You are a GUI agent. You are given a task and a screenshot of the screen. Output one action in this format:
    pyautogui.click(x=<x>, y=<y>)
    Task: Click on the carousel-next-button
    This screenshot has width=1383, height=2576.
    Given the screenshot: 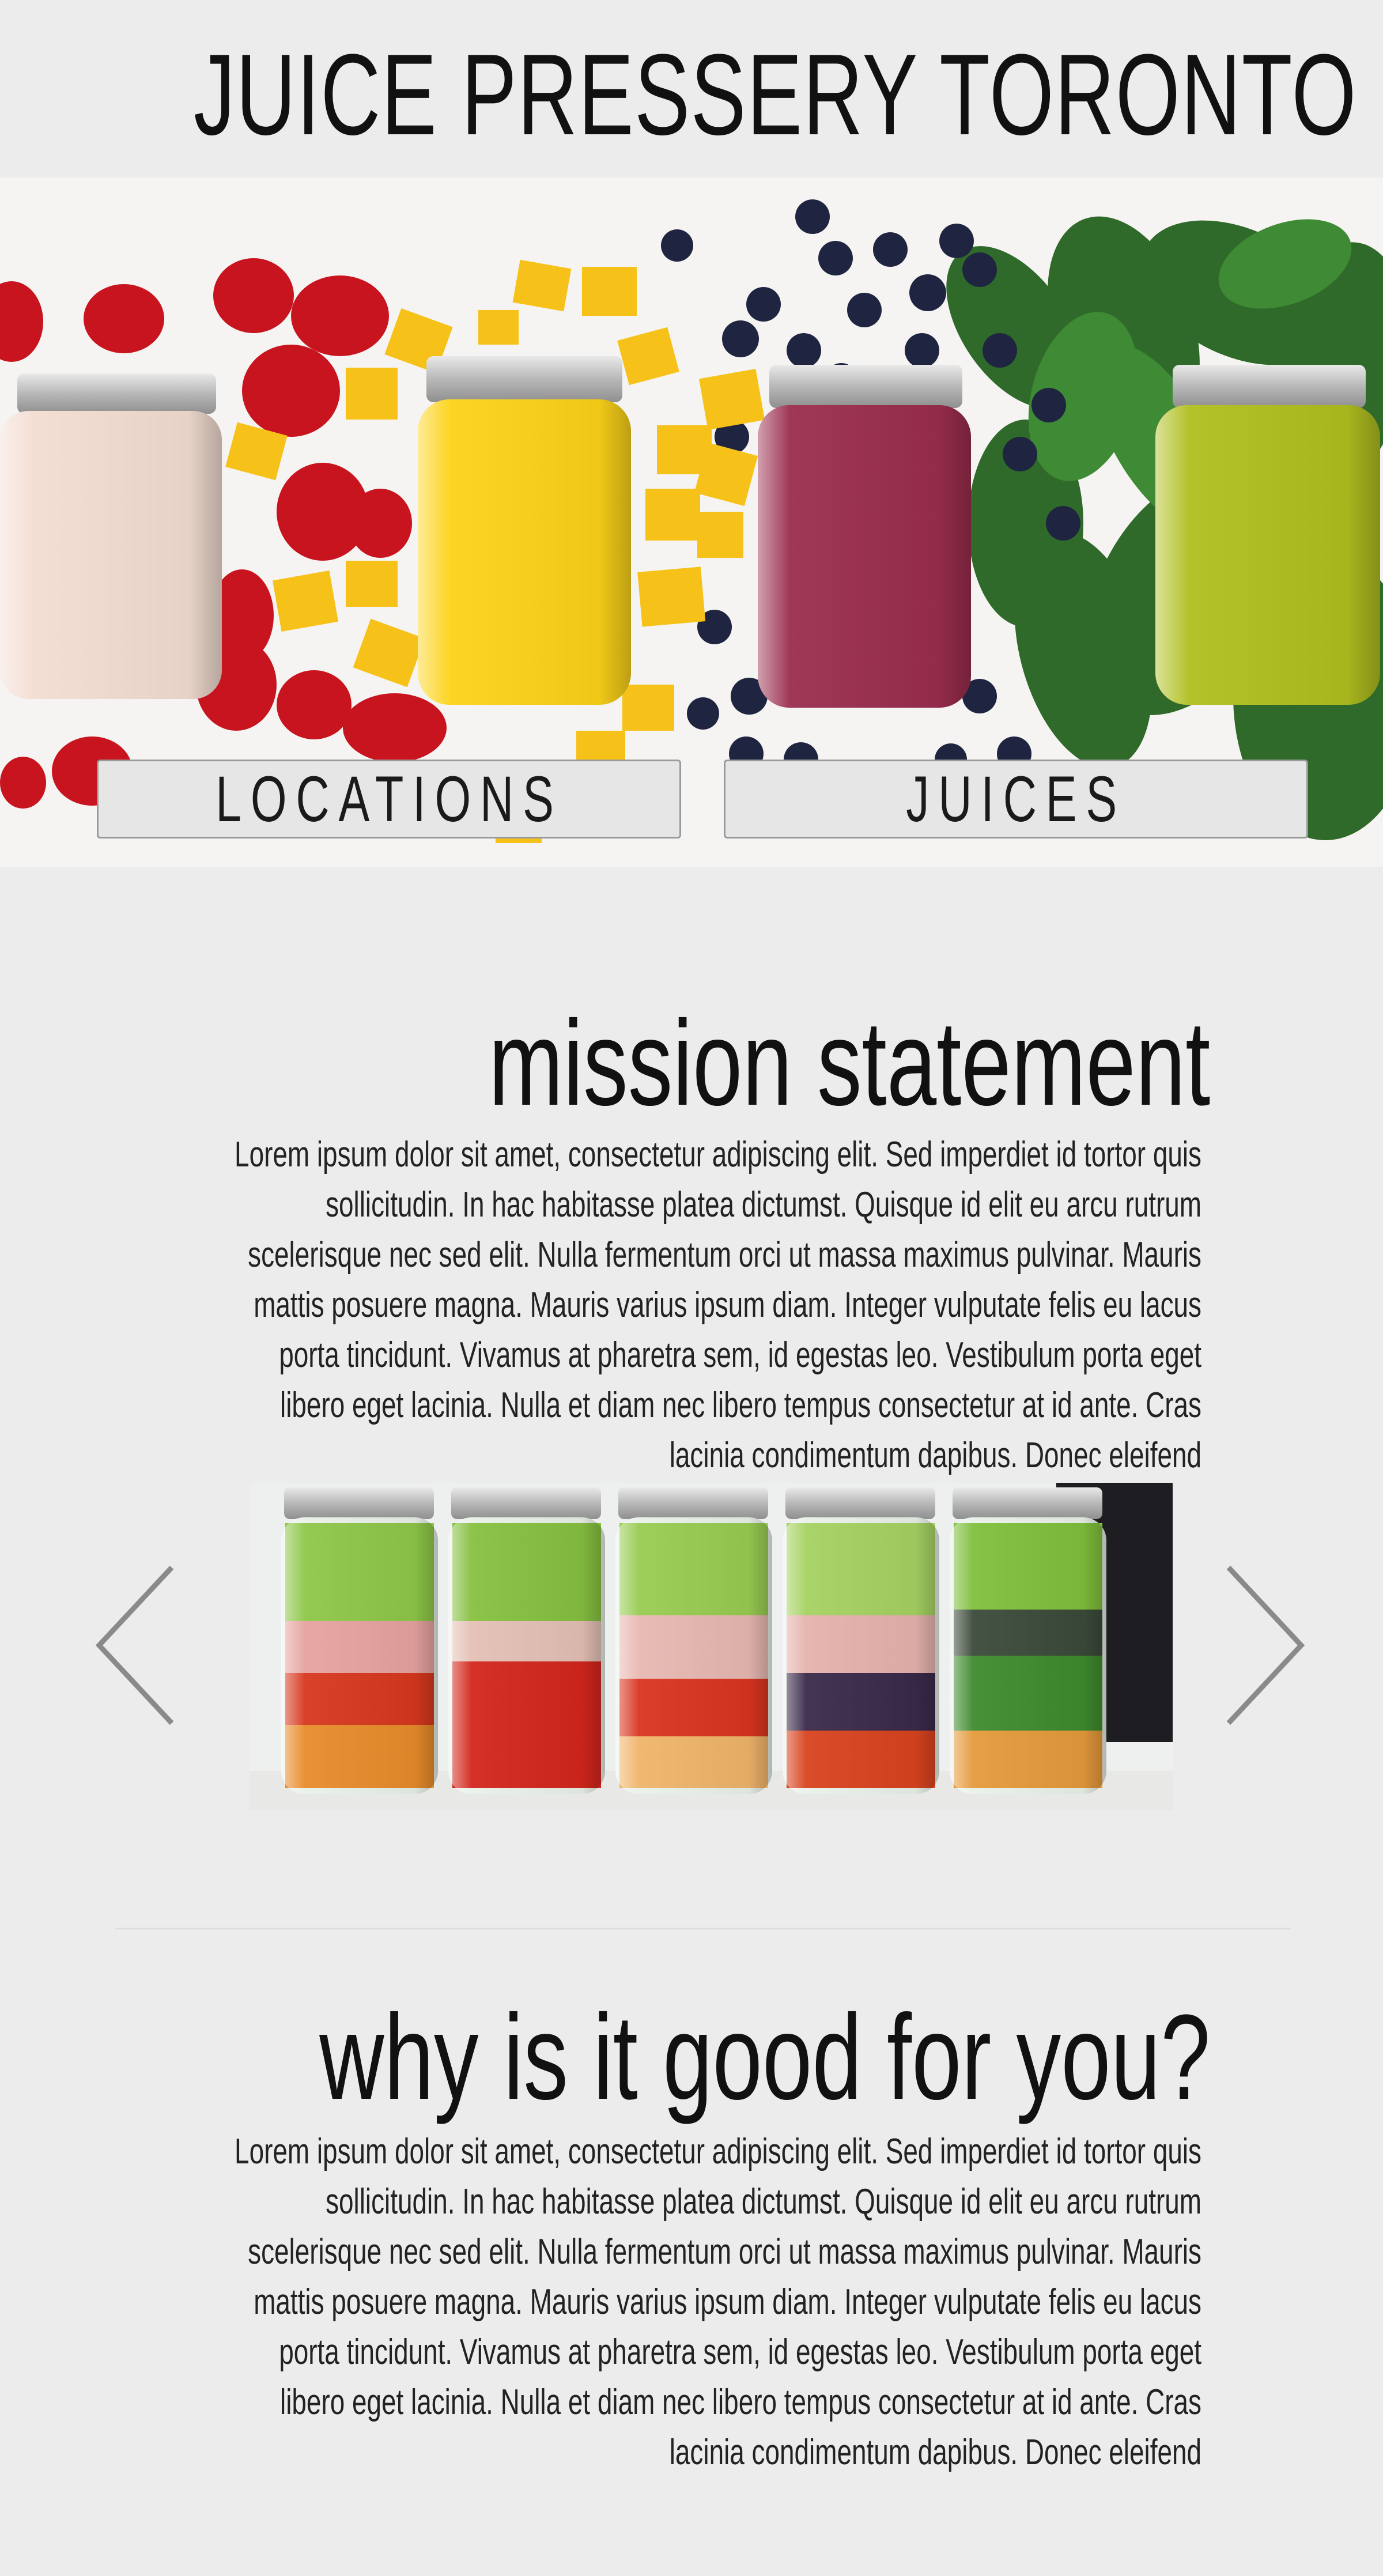 What is the action you would take?
    pyautogui.click(x=1265, y=1645)
    